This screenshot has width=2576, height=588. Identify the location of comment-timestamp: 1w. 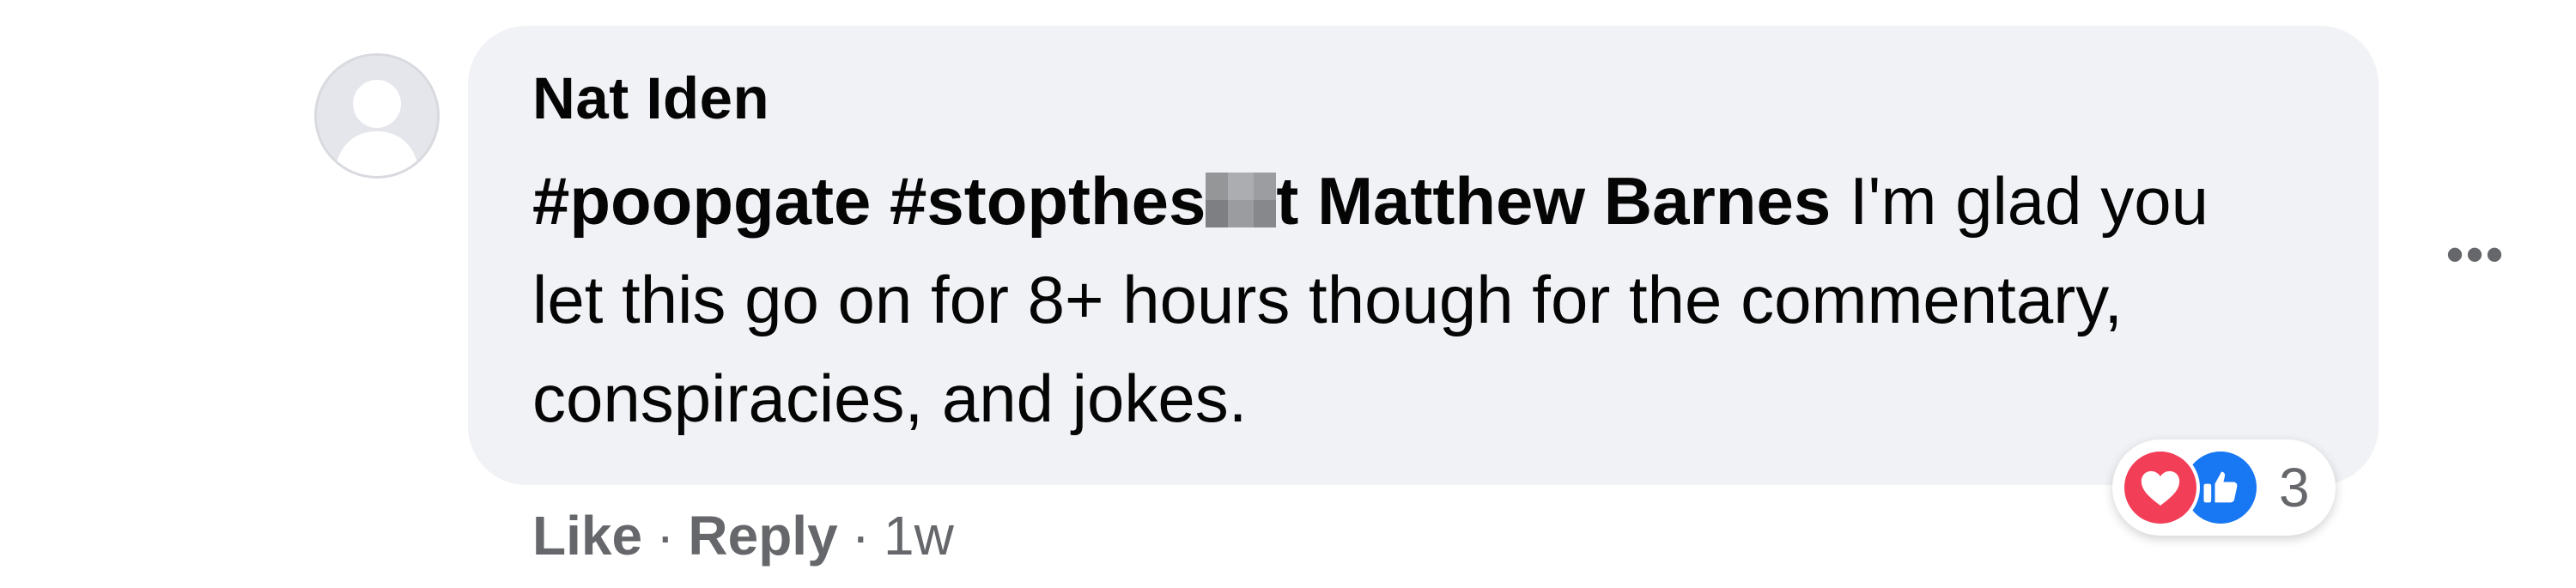
(919, 536).